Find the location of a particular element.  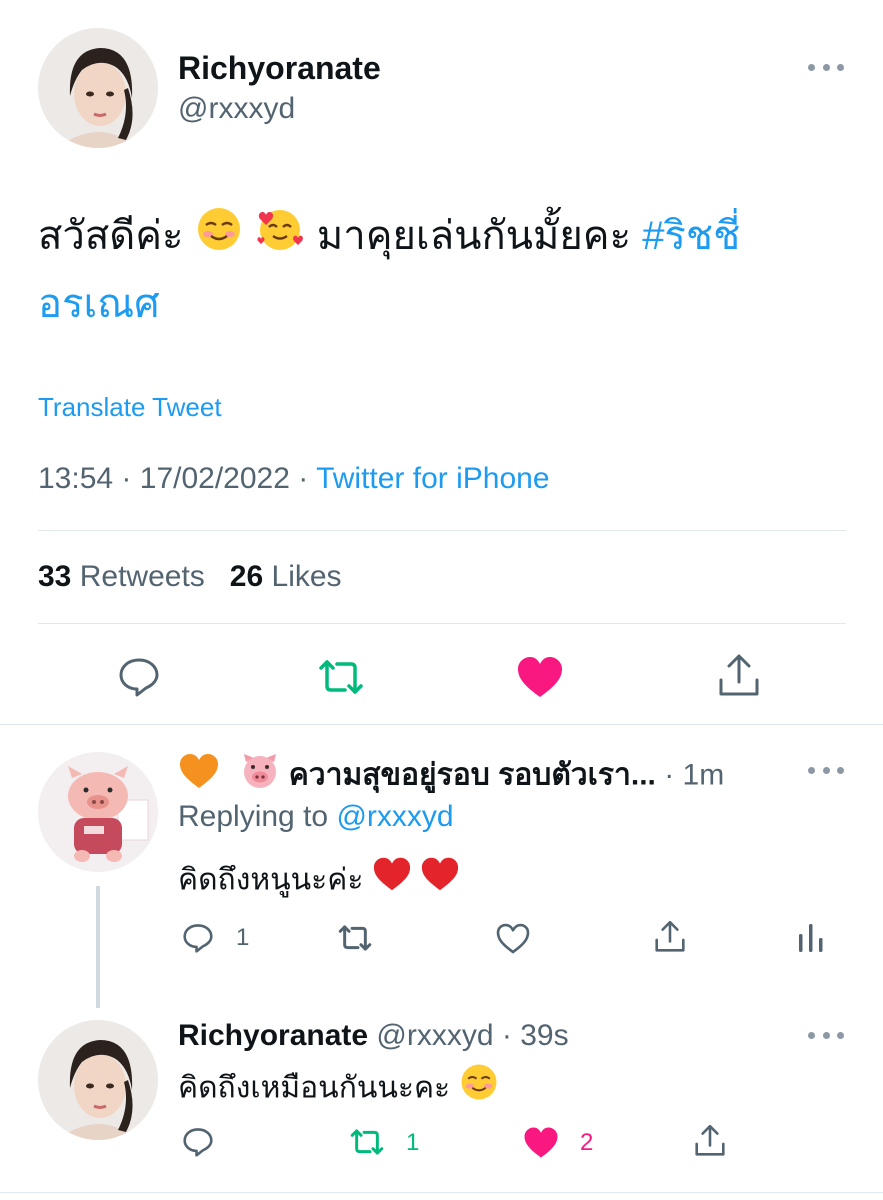

author-avatar is located at coordinates (98, 88).